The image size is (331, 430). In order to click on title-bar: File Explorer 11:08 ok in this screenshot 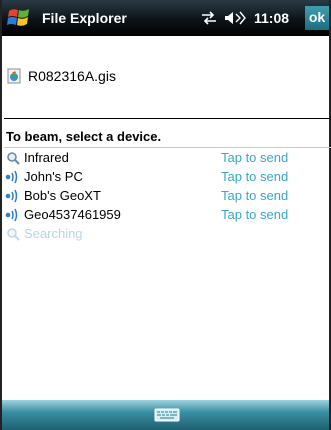, I will do `click(165, 18)`.